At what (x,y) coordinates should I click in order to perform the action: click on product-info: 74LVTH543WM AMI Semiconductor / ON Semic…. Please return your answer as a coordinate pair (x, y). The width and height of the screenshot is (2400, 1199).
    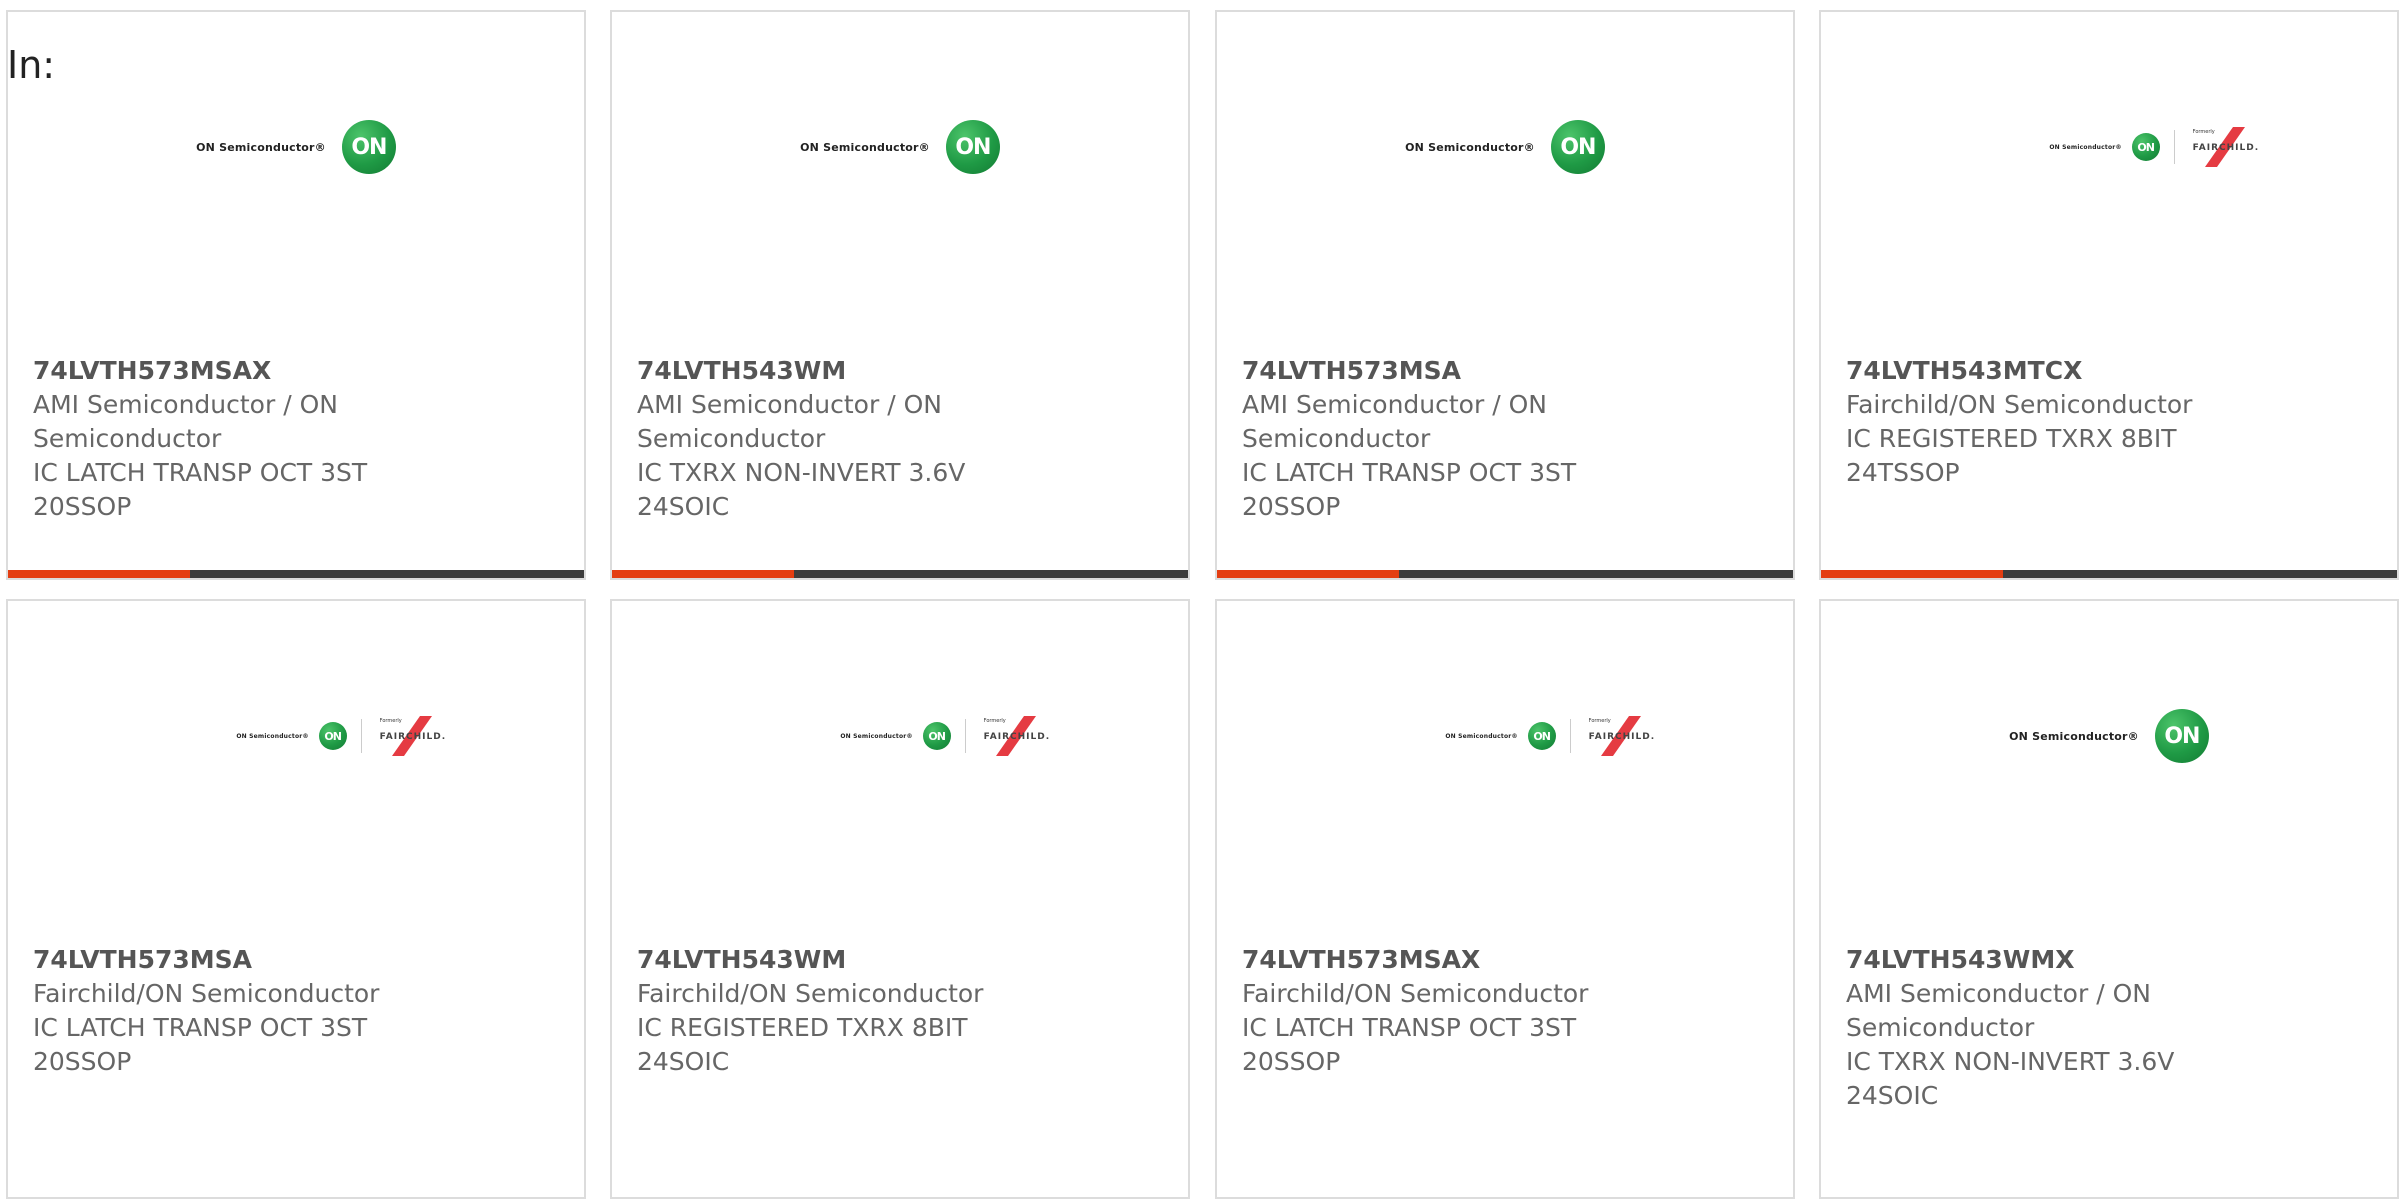
    Looking at the image, I should click on (902, 439).